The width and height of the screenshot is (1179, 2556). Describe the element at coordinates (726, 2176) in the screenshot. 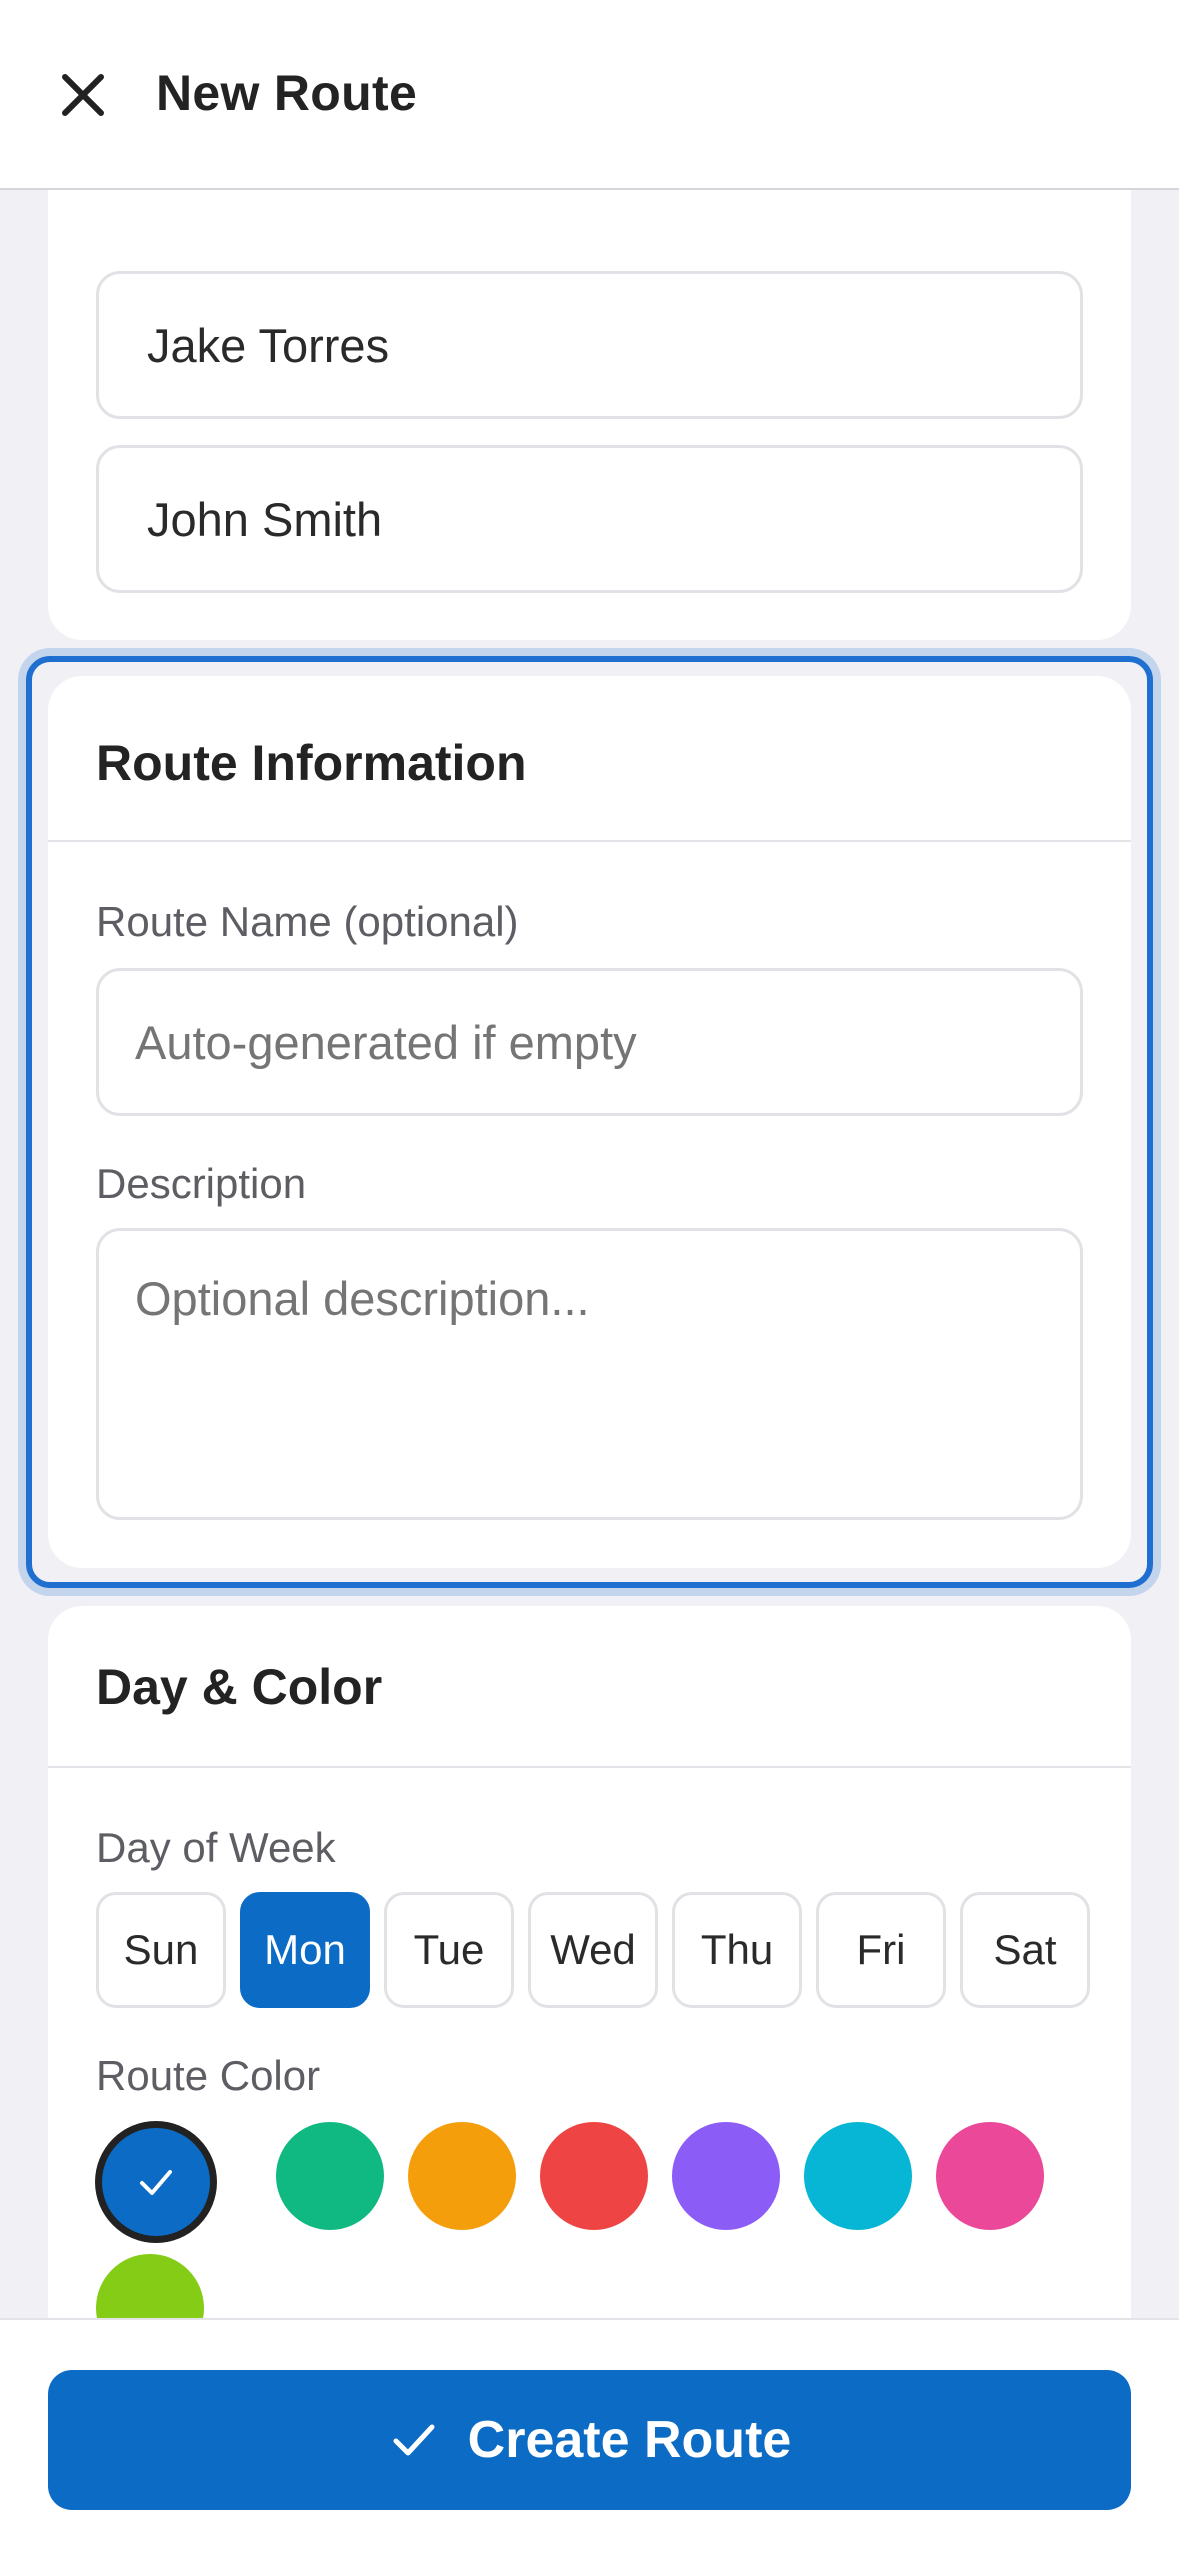

I see `color-swatch-purple` at that location.